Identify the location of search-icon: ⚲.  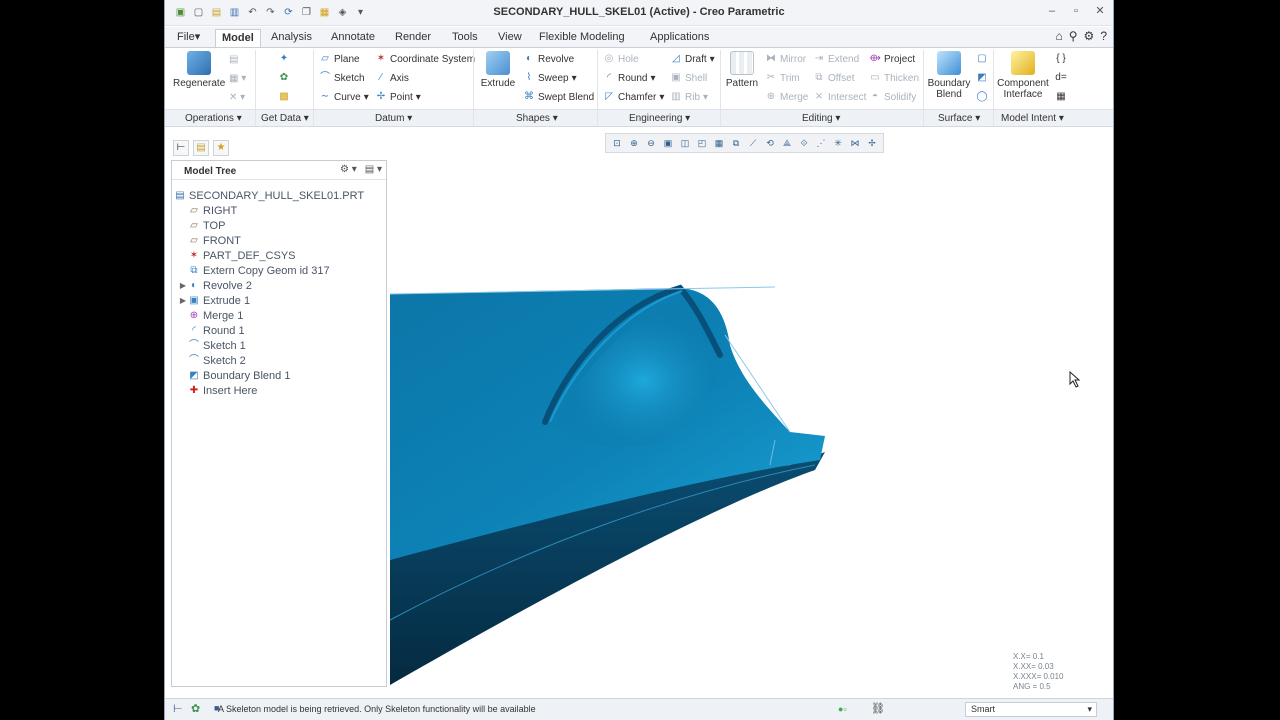
(1073, 36).